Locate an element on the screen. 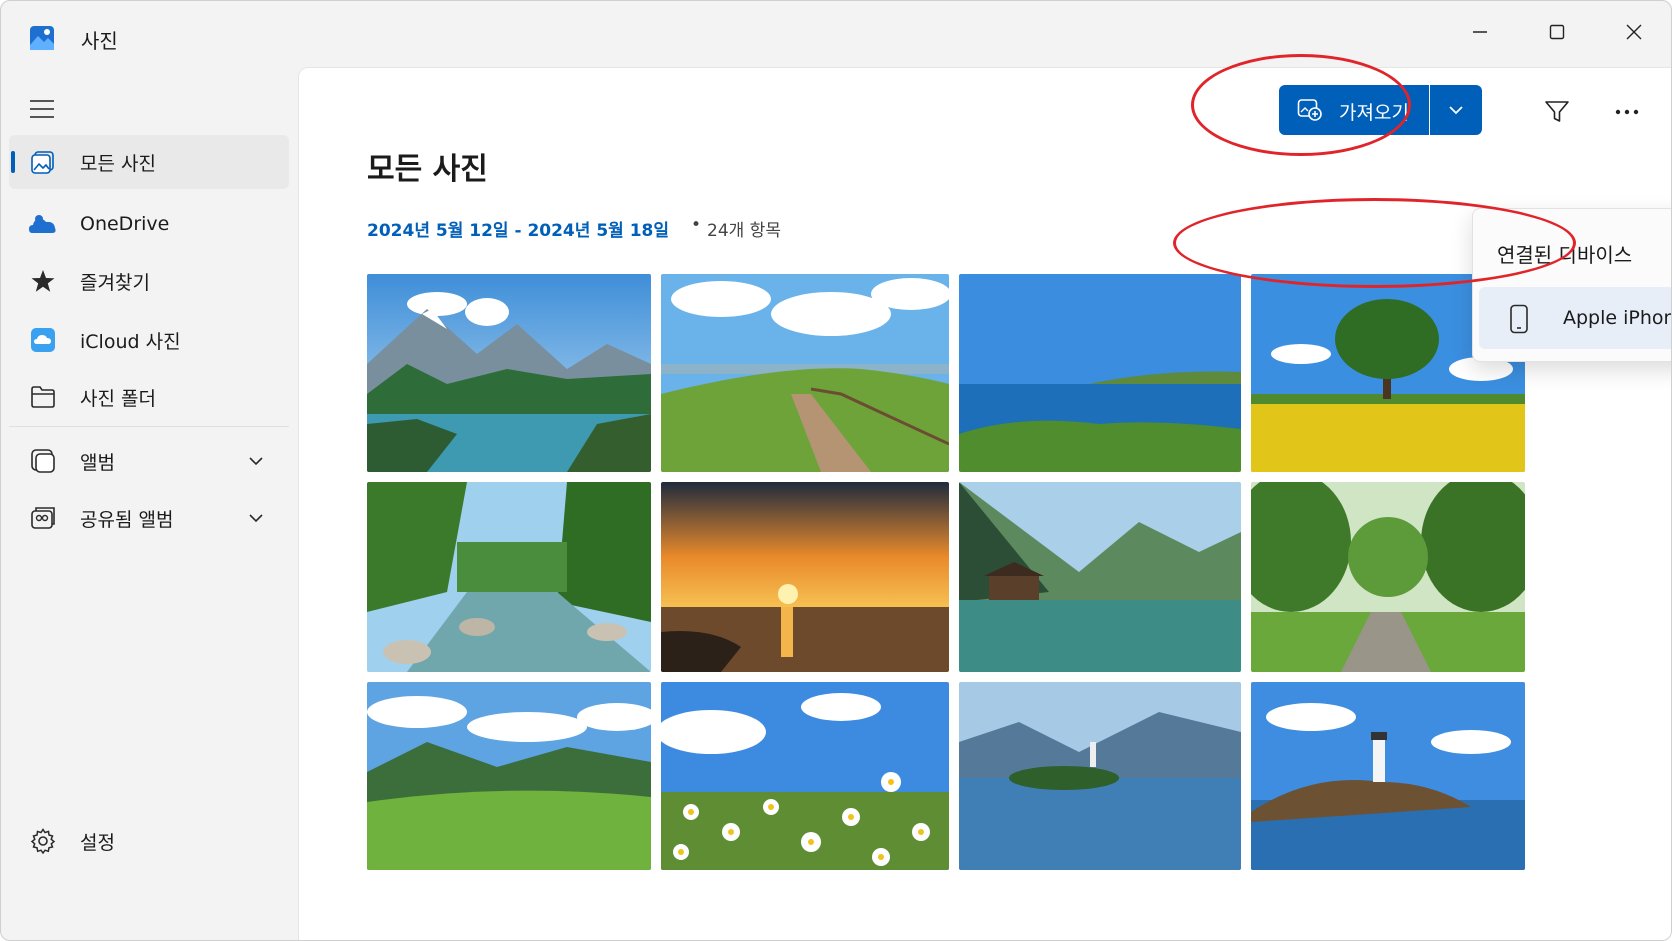 The width and height of the screenshot is (1672, 941). import-split-button: 가져오기 is located at coordinates (1384, 110).